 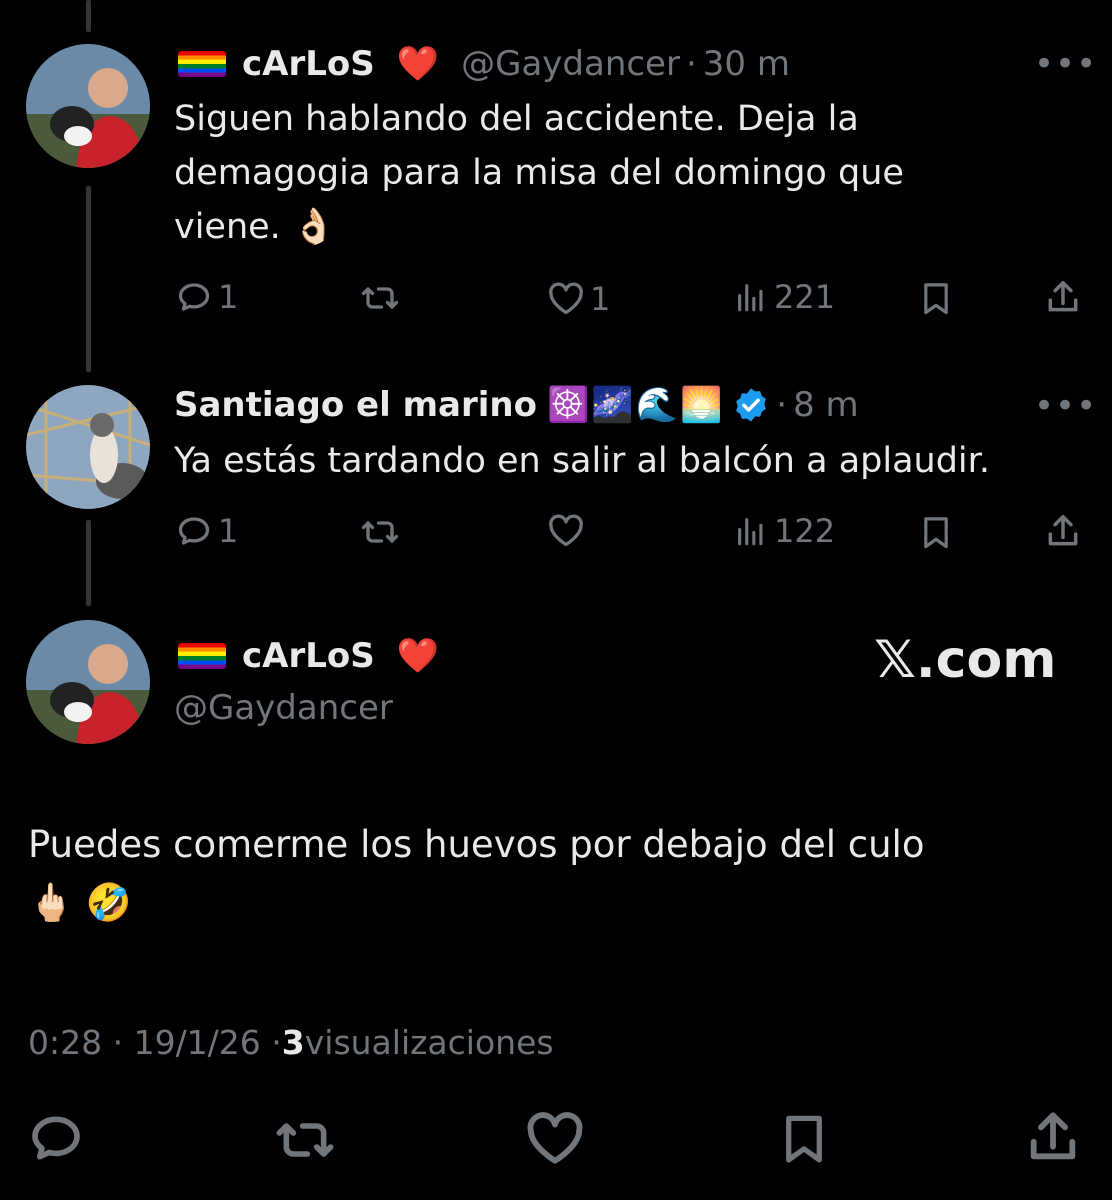 I want to click on verified-icon, so click(x=751, y=405).